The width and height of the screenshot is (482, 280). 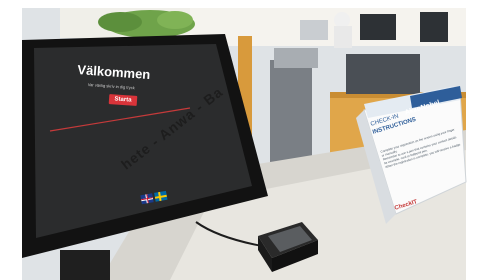 What do you see at coordinates (161, 196) in the screenshot?
I see `swedish-flag-icon` at bounding box center [161, 196].